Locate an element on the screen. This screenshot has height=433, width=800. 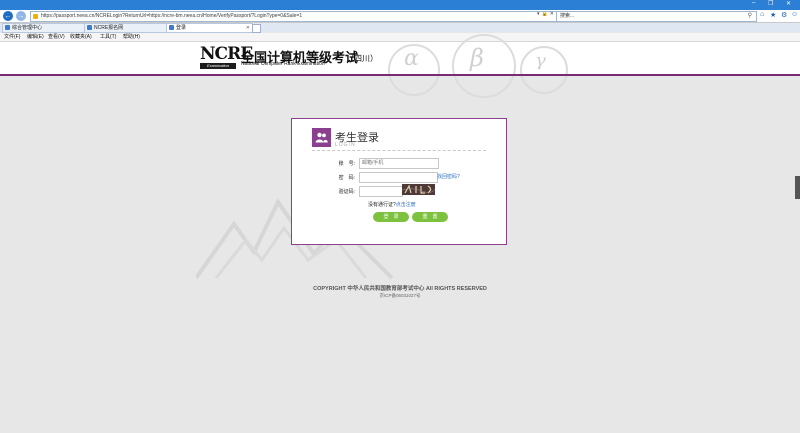
lock-icon is located at coordinates (35, 16).